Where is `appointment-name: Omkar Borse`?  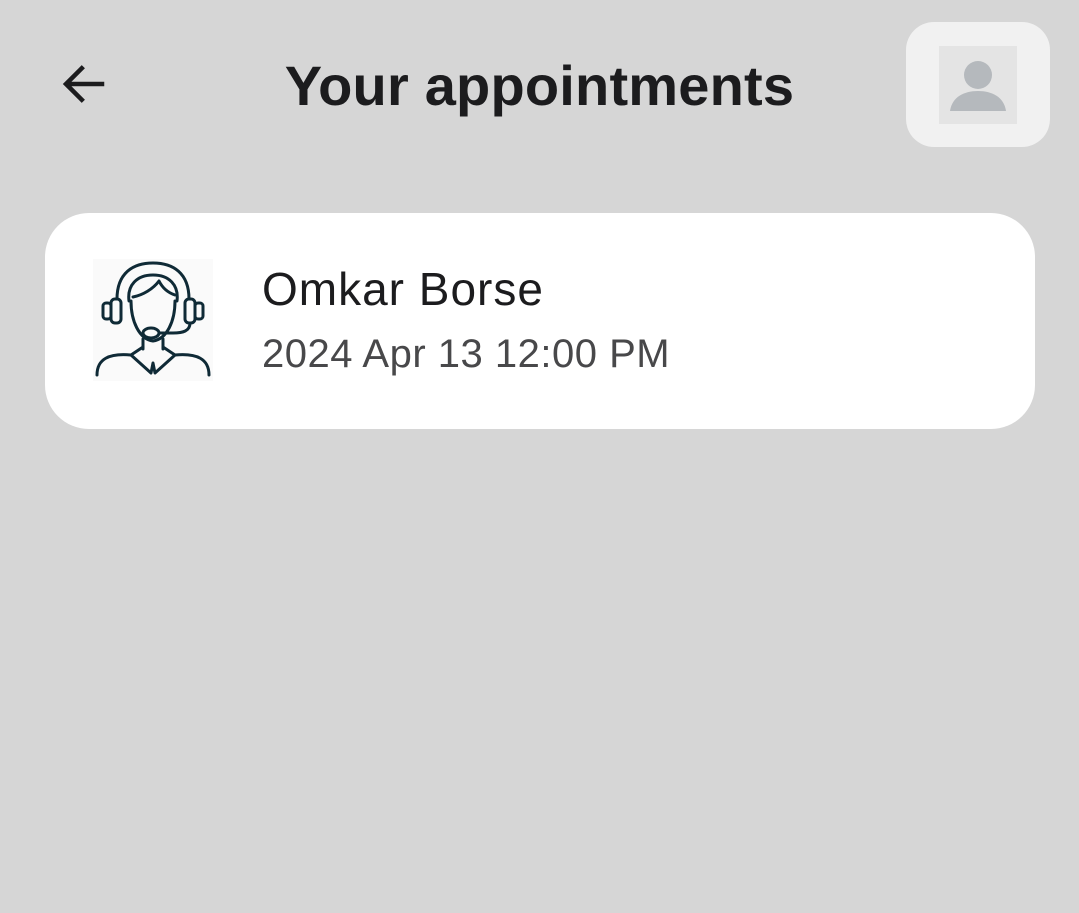
appointment-name: Omkar Borse is located at coordinates (403, 289).